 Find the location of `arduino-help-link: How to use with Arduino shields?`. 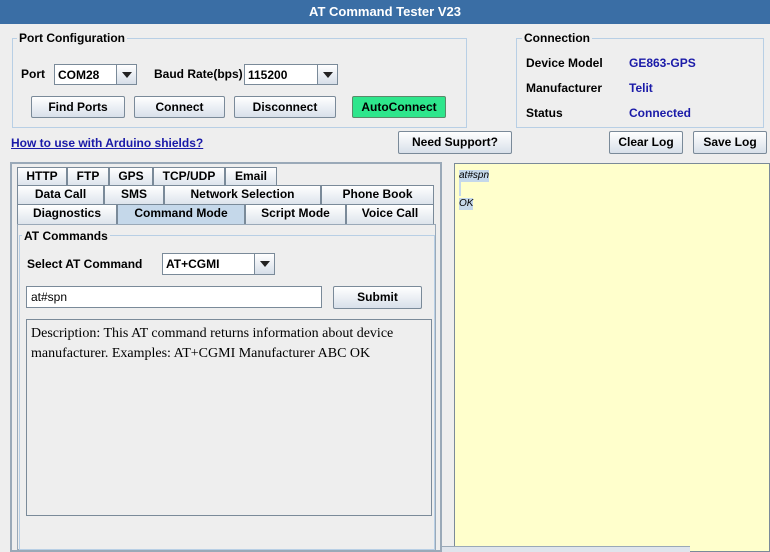

arduino-help-link: How to use with Arduino shields? is located at coordinates (107, 143).